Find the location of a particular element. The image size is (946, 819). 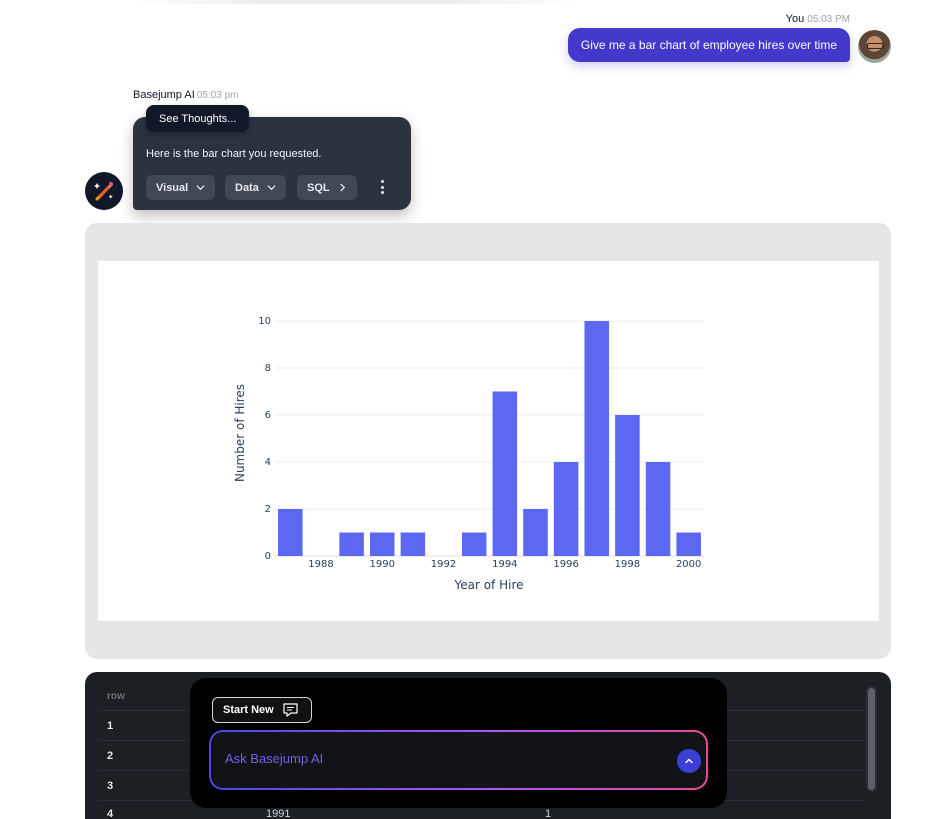

data-button: Data is located at coordinates (255, 187).